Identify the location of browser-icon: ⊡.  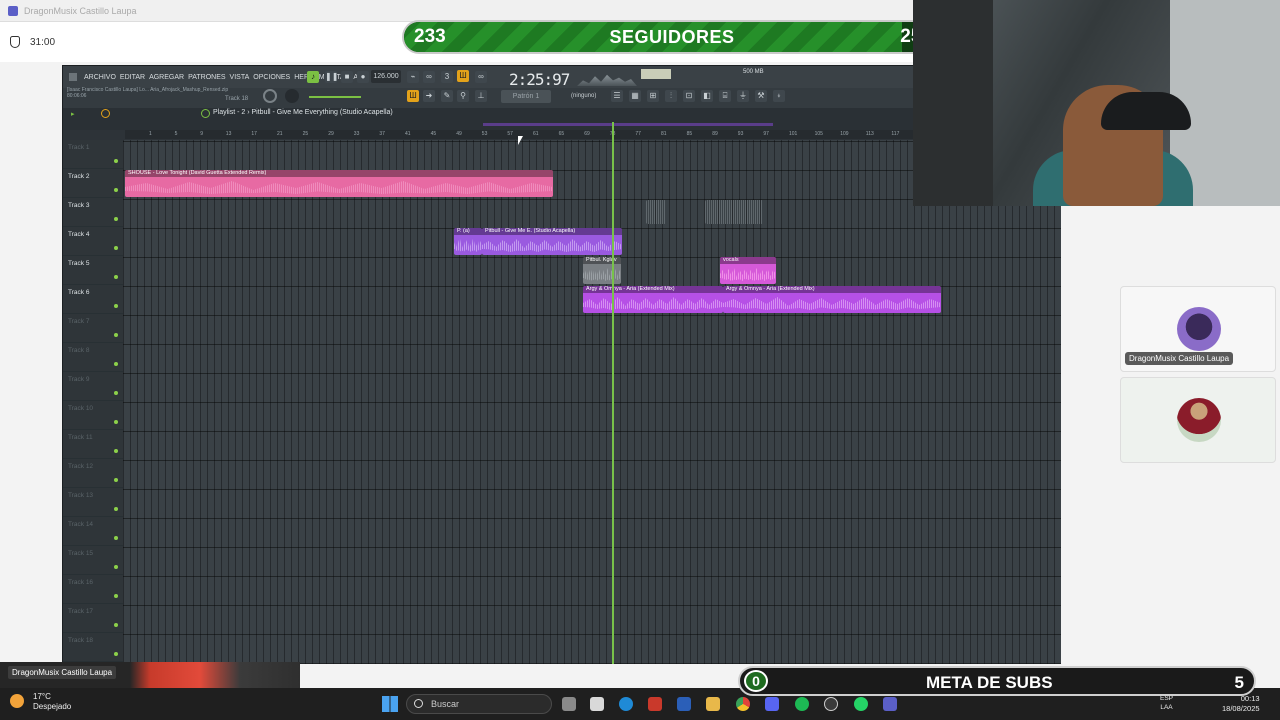
(689, 96).